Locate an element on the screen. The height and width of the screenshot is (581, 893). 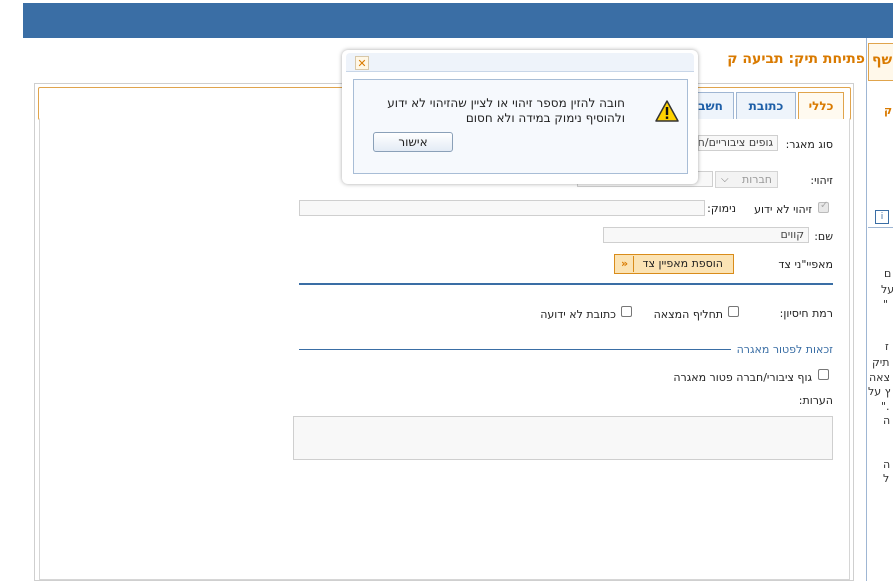
dialog-title-bar: ✕ is located at coordinates (520, 62).